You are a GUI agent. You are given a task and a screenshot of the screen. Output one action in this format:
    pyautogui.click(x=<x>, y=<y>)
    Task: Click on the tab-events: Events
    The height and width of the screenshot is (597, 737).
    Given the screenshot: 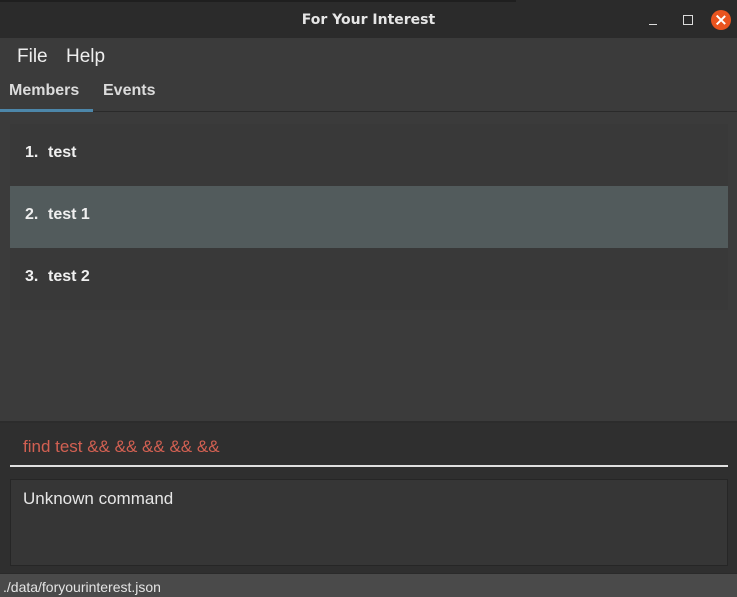 What is the action you would take?
    pyautogui.click(x=129, y=91)
    